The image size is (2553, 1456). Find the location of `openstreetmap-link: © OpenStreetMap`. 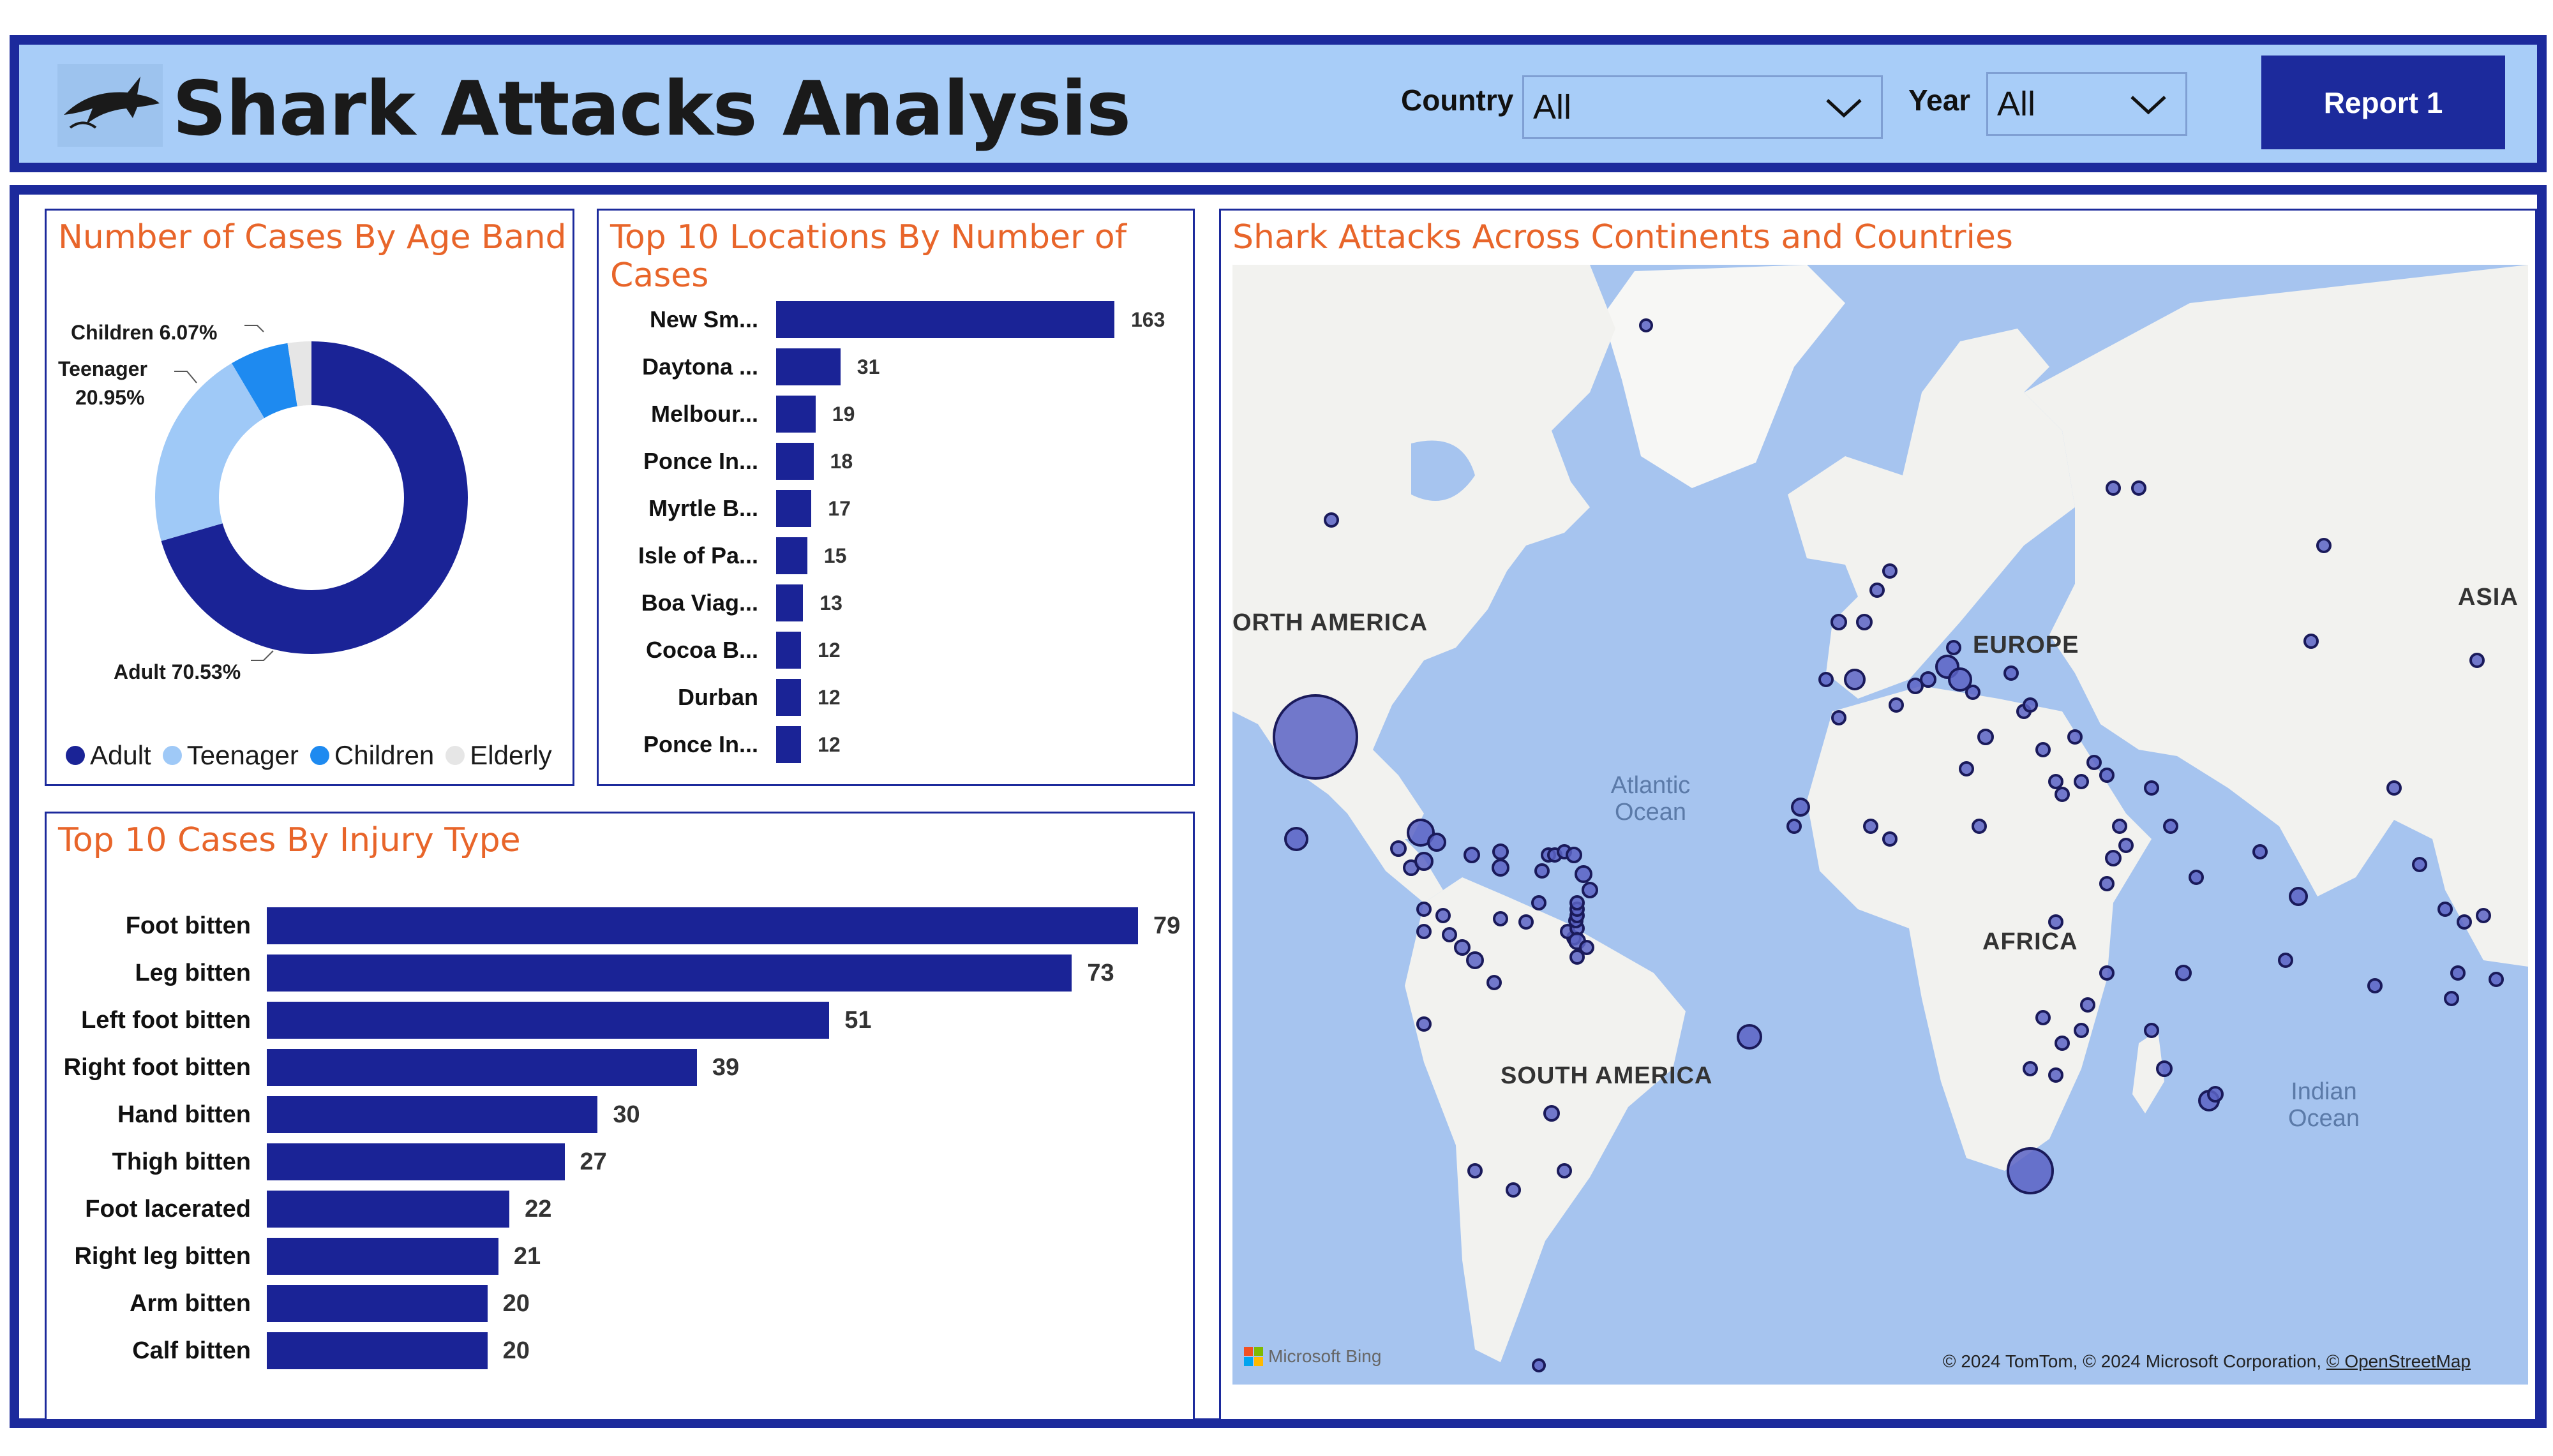

openstreetmap-link: © OpenStreetMap is located at coordinates (2398, 1361).